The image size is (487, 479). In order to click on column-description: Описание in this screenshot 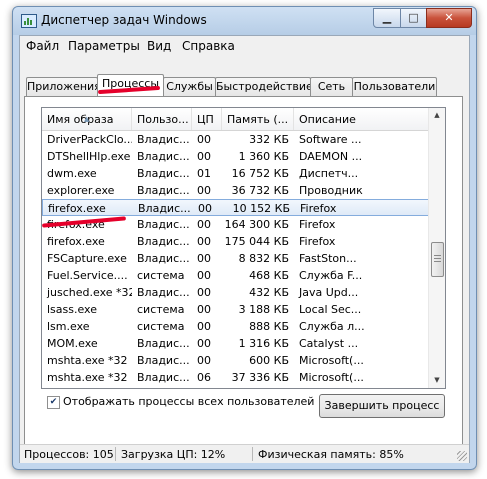, I will do `click(362, 119)`.